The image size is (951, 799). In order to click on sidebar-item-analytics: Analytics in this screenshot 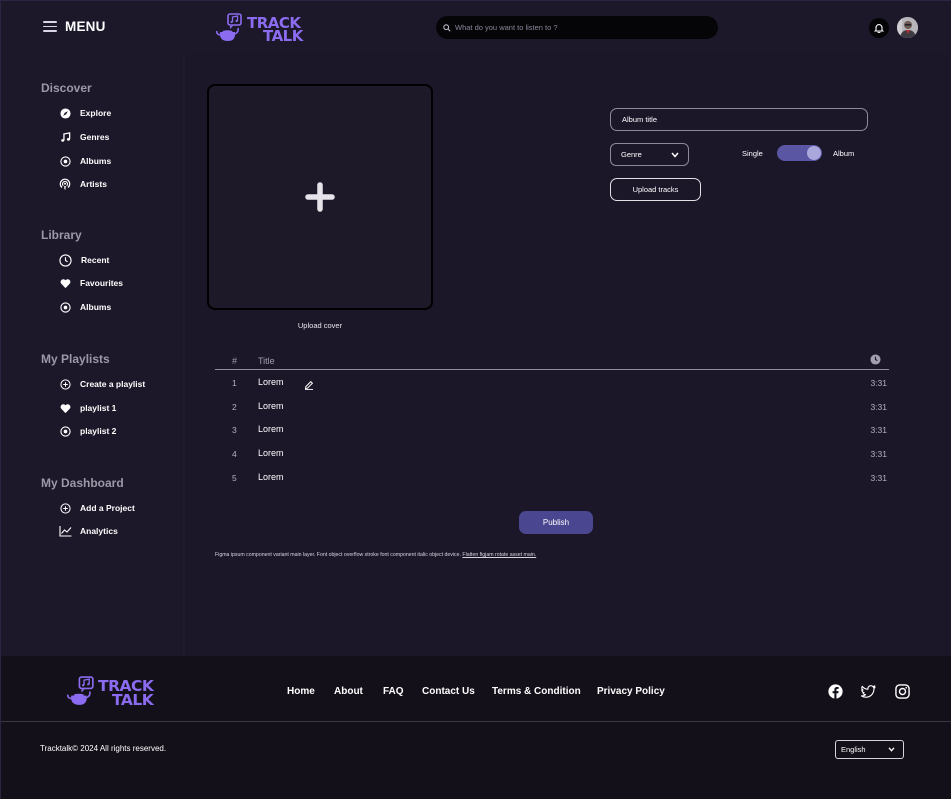, I will do `click(88, 531)`.